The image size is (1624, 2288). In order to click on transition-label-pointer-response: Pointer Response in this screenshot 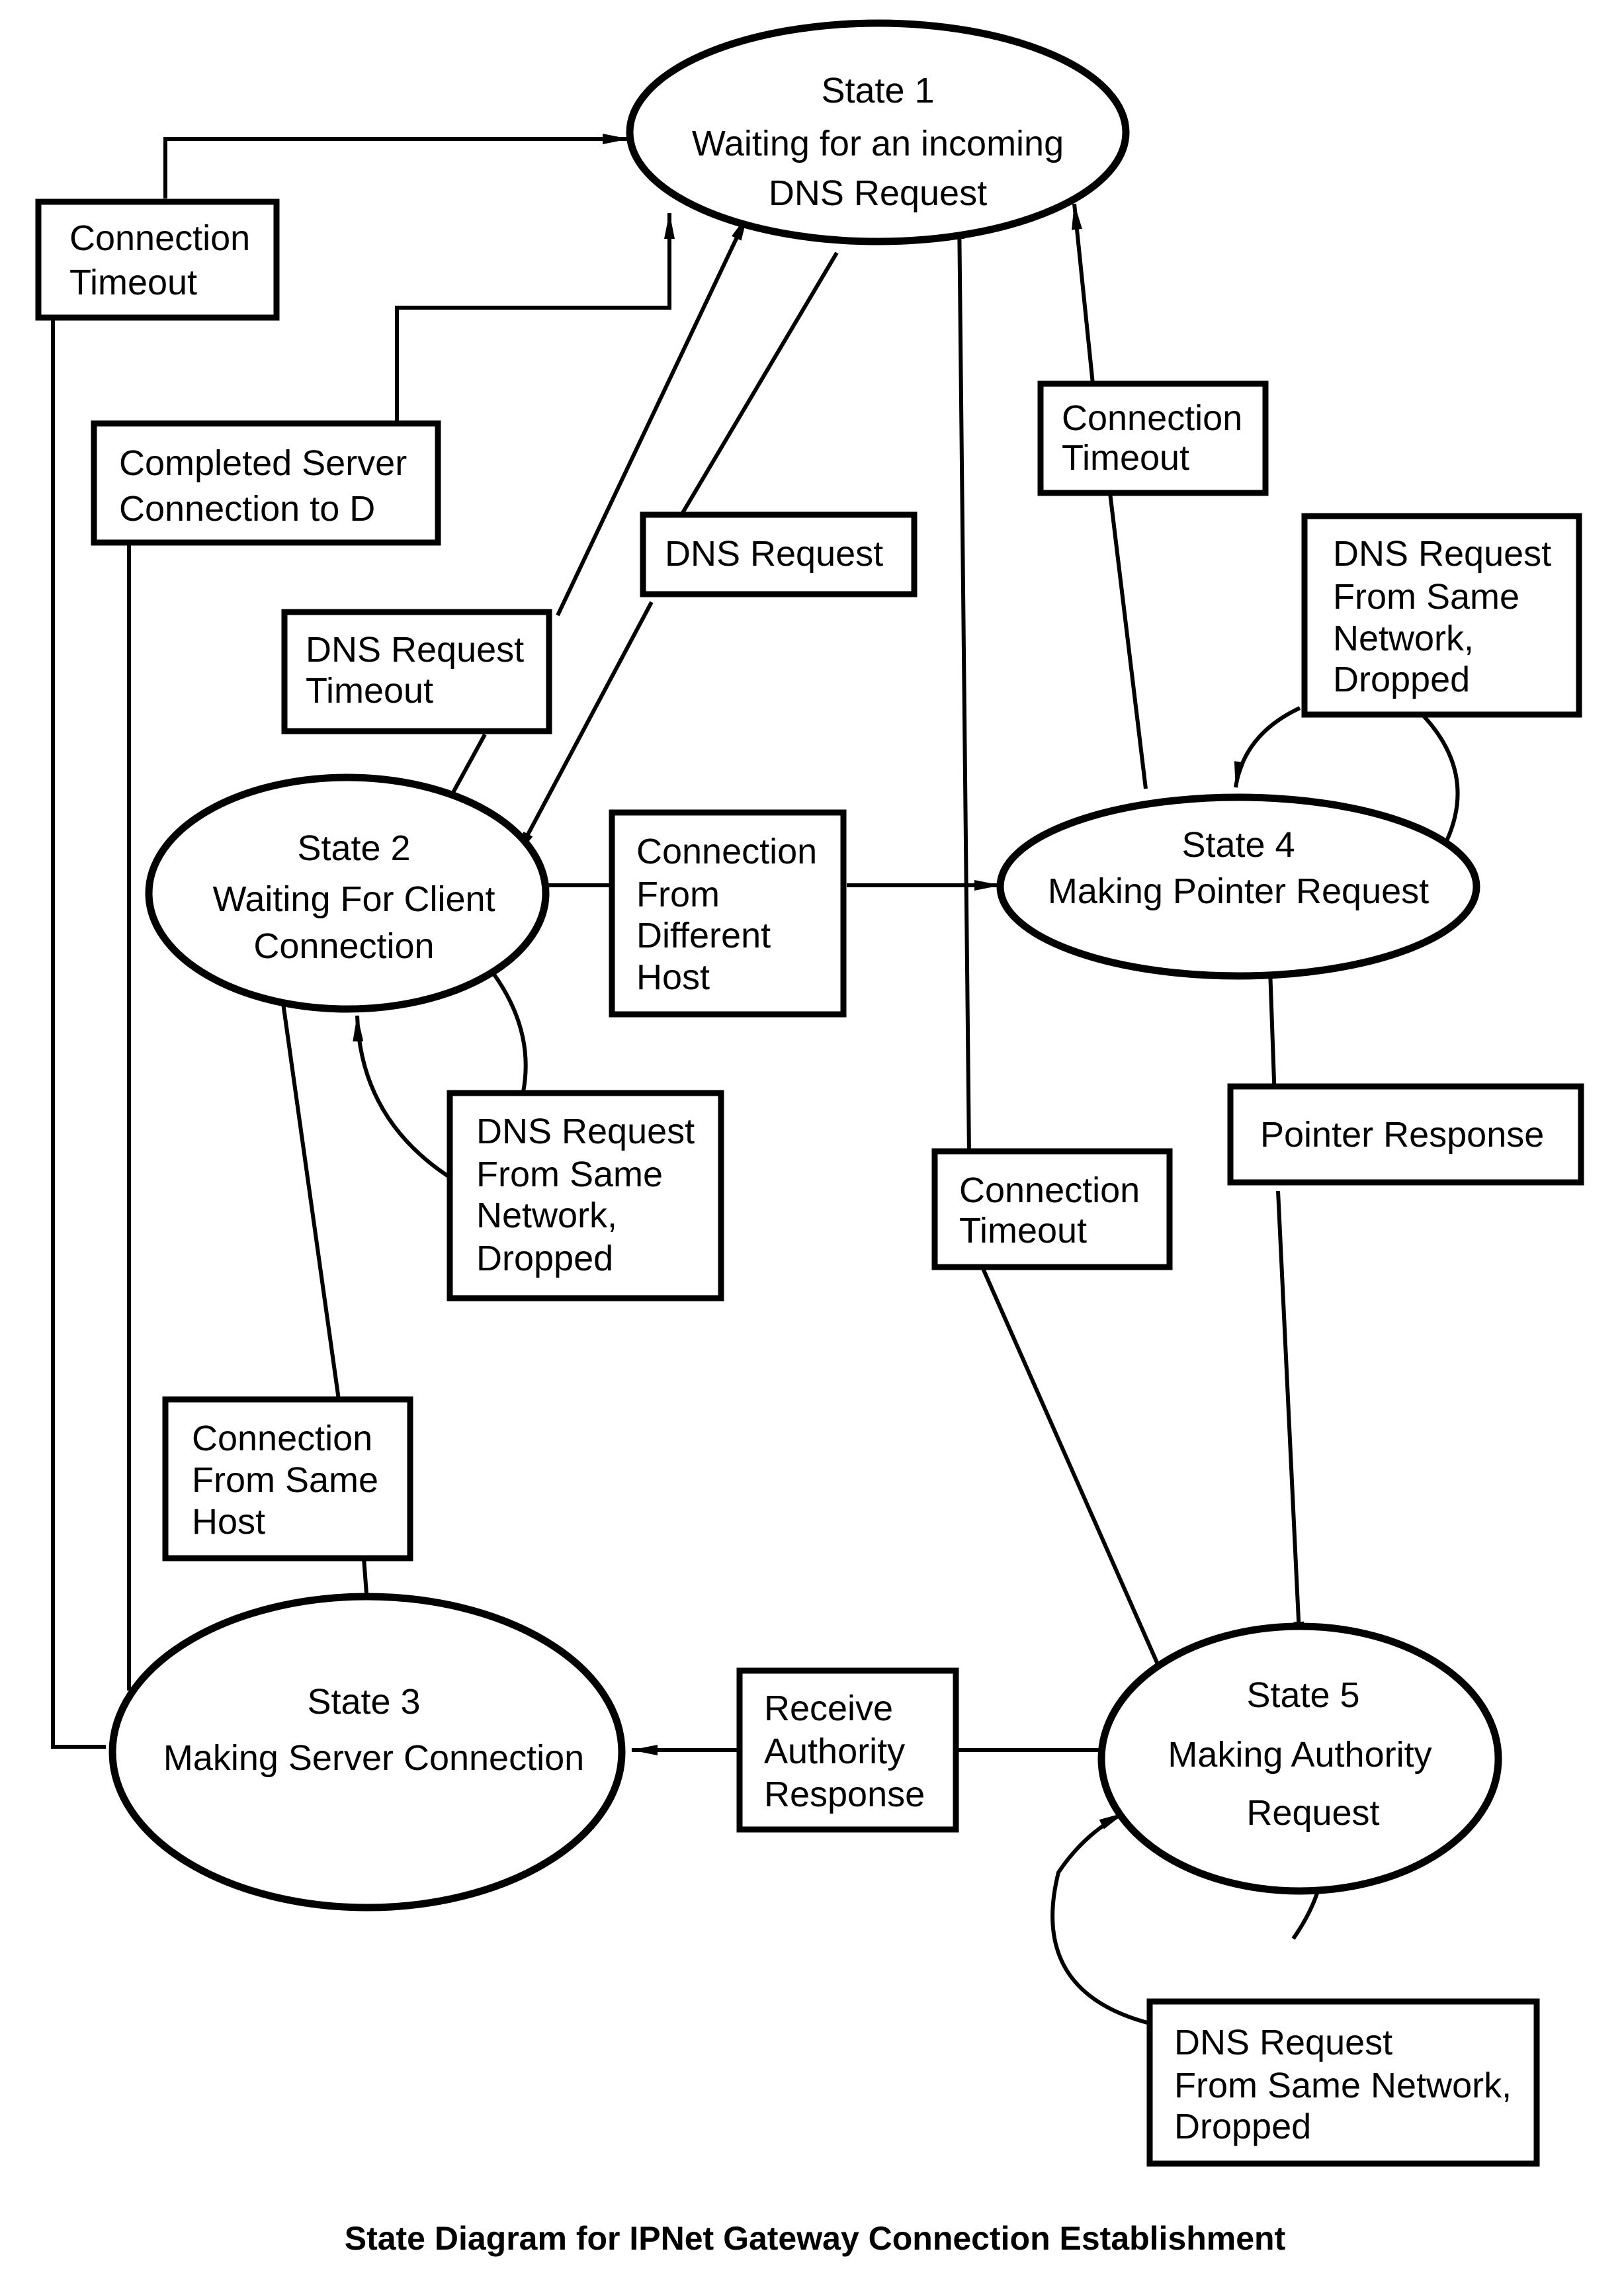, I will do `click(1405, 1134)`.